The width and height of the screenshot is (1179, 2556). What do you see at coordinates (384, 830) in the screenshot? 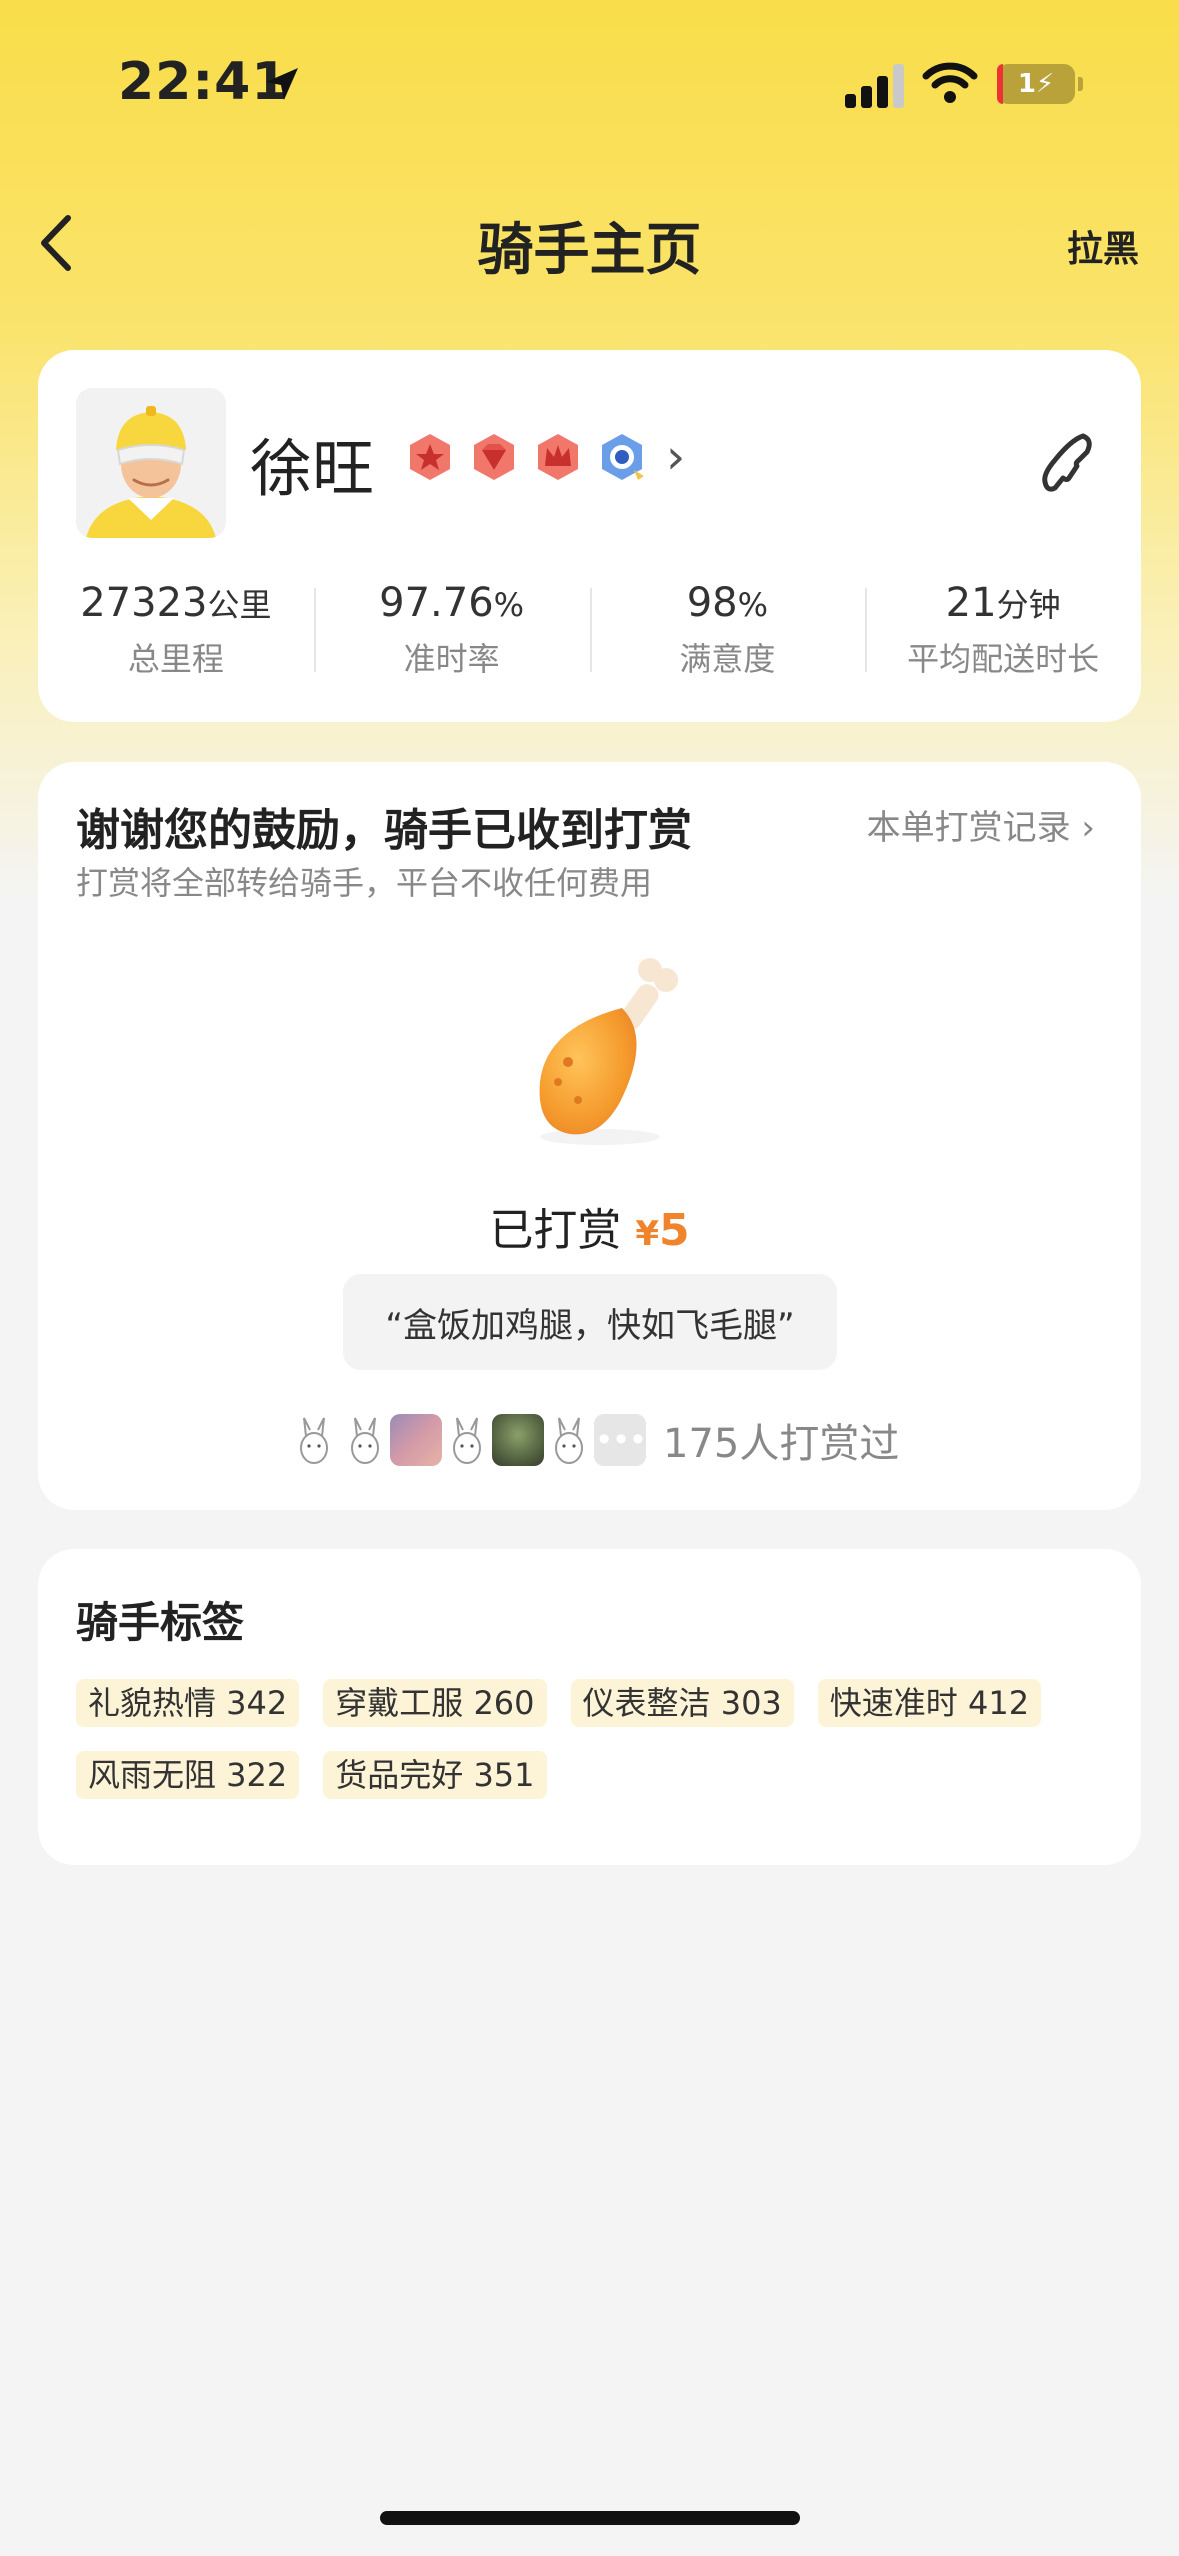
I see `tip-title: 谢谢您的鼓励，骑手已收到打赏` at bounding box center [384, 830].